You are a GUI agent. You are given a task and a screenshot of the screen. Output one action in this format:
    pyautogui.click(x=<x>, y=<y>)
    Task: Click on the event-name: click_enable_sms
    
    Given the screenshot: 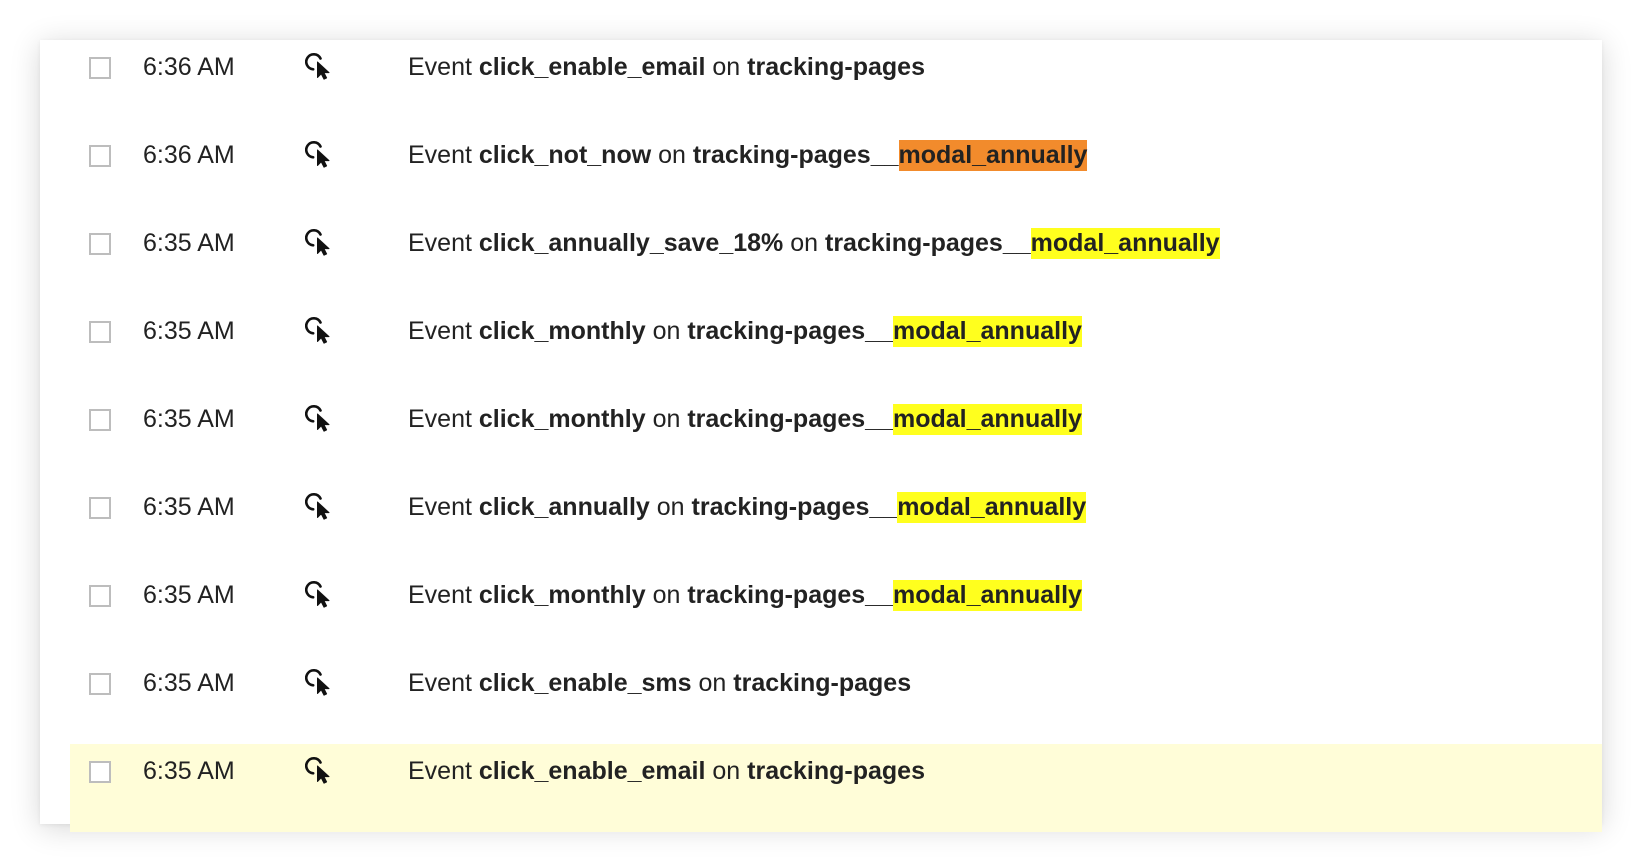 What is the action you would take?
    pyautogui.click(x=585, y=683)
    